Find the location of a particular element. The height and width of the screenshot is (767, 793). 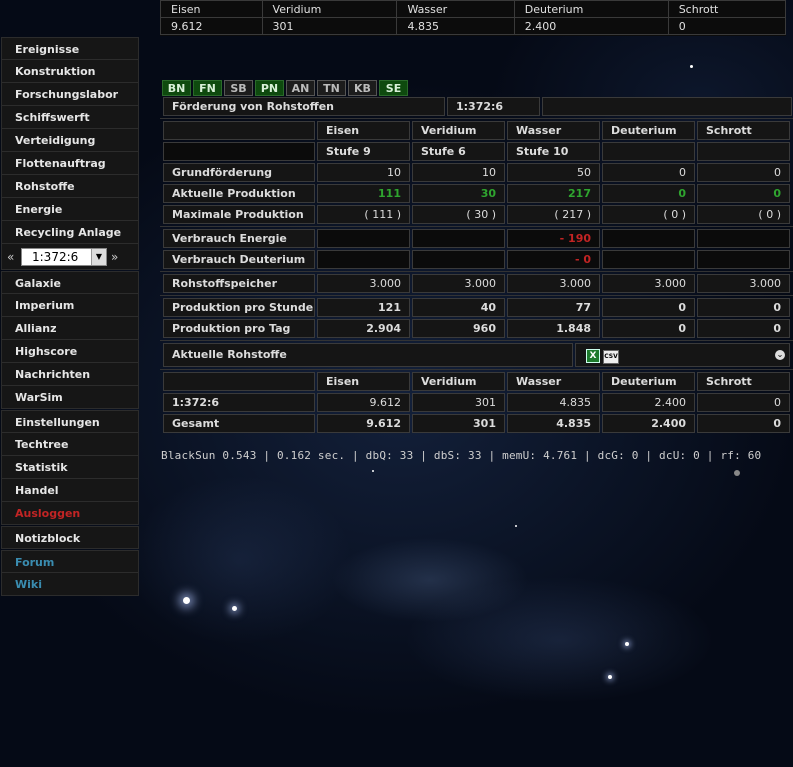

menu-item-forum: Forum is located at coordinates (70, 561).